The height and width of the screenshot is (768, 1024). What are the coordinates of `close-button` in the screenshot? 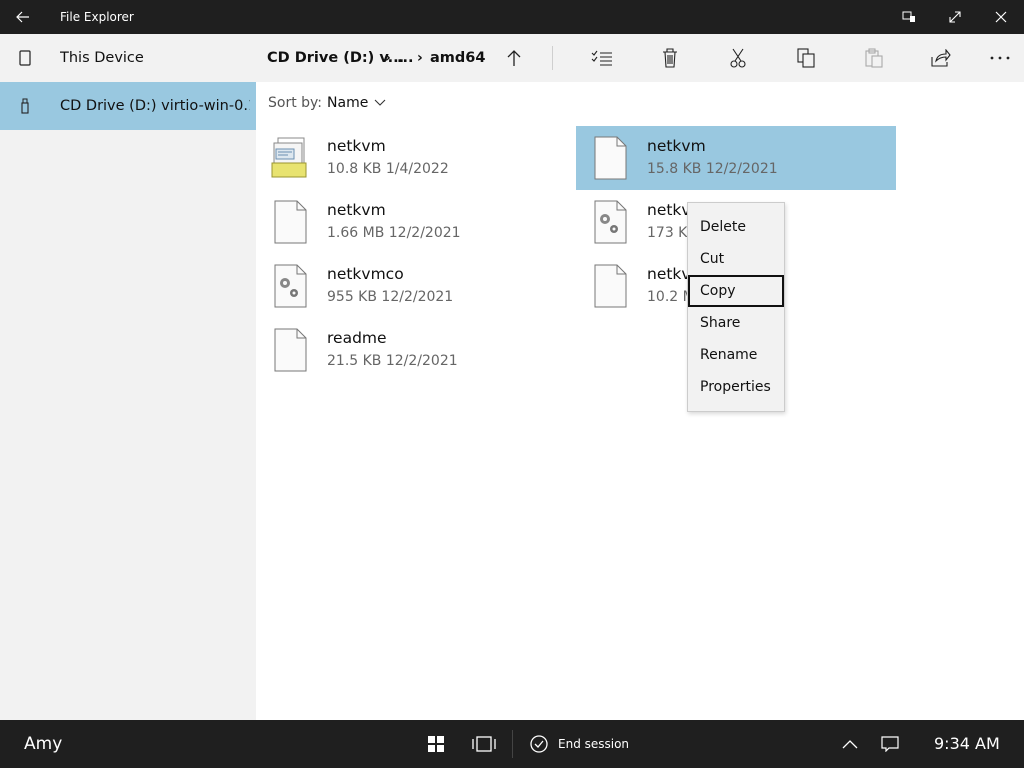 It's located at (1001, 17).